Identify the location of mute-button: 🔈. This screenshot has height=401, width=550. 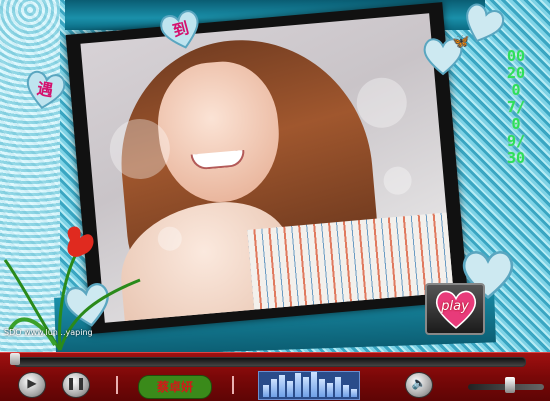
(419, 385).